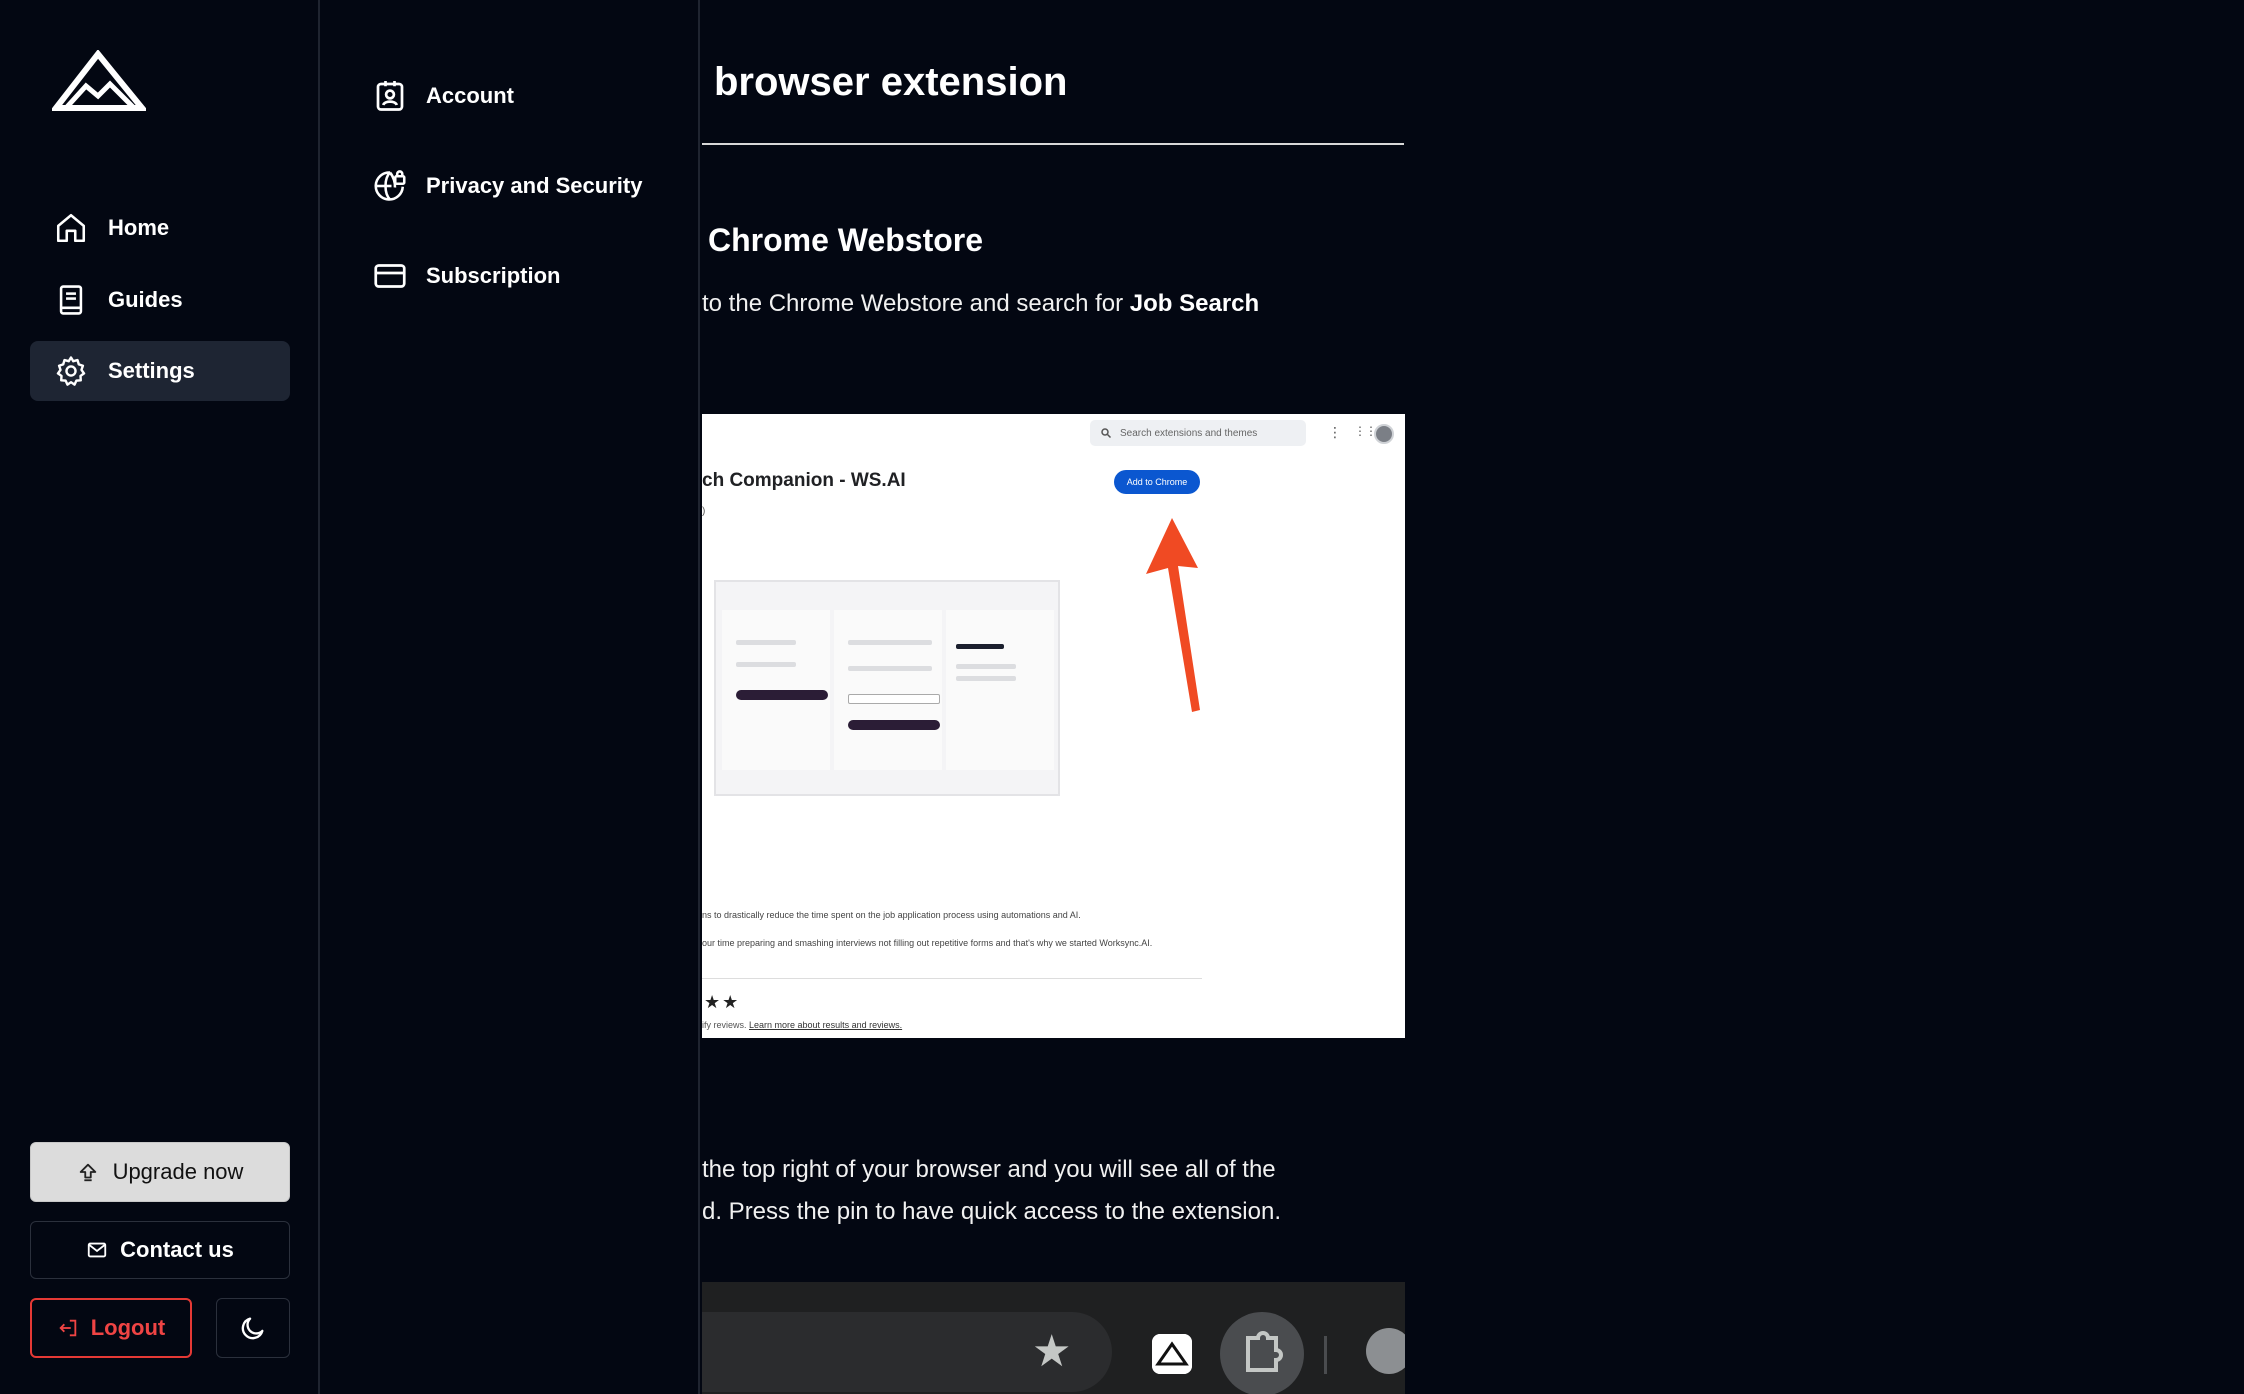  I want to click on extension-preview-image, so click(887, 688).